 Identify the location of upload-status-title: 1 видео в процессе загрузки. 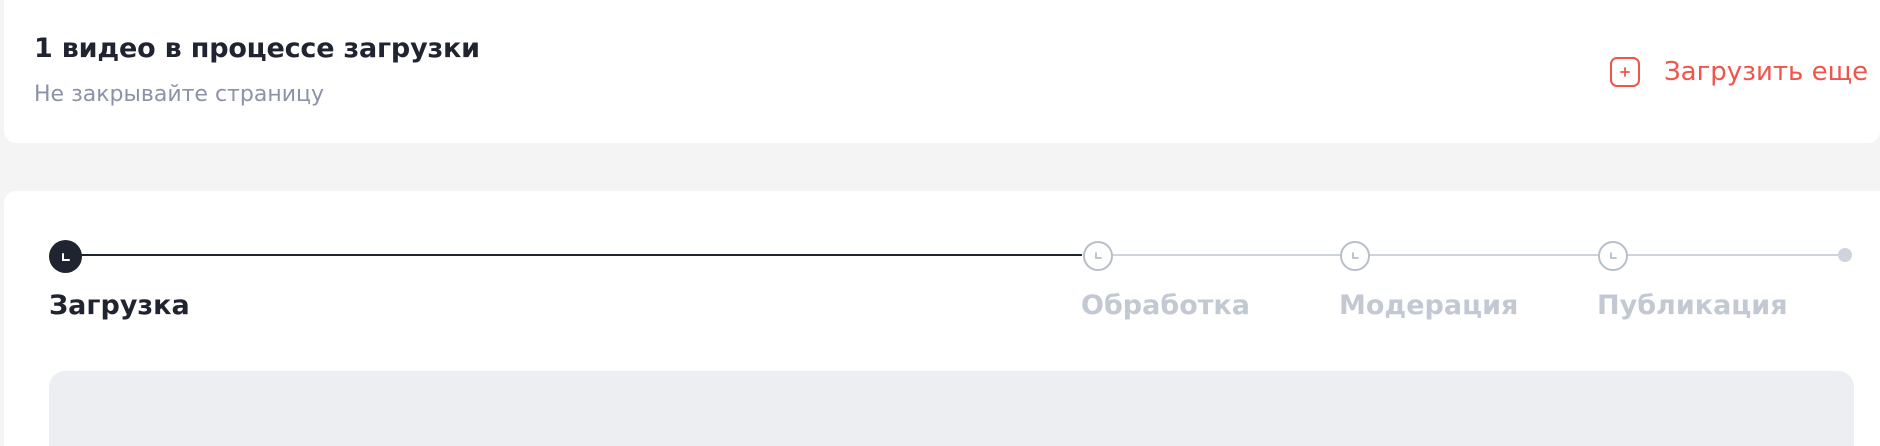
(257, 48).